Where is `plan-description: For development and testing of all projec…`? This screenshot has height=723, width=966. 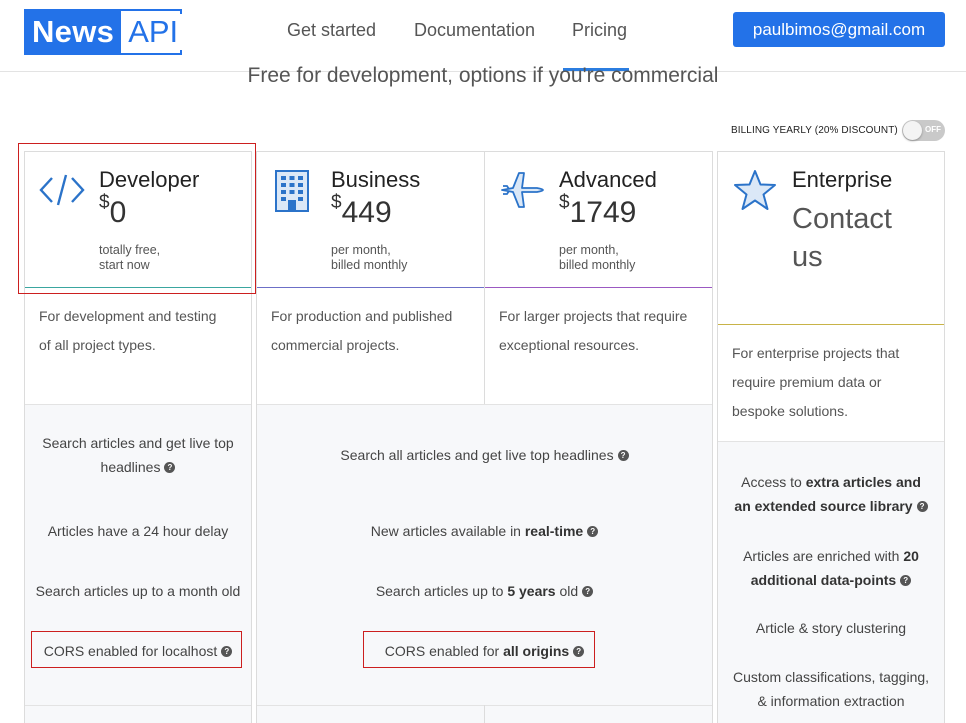
plan-description: For development and testing of all projec… is located at coordinates (128, 330).